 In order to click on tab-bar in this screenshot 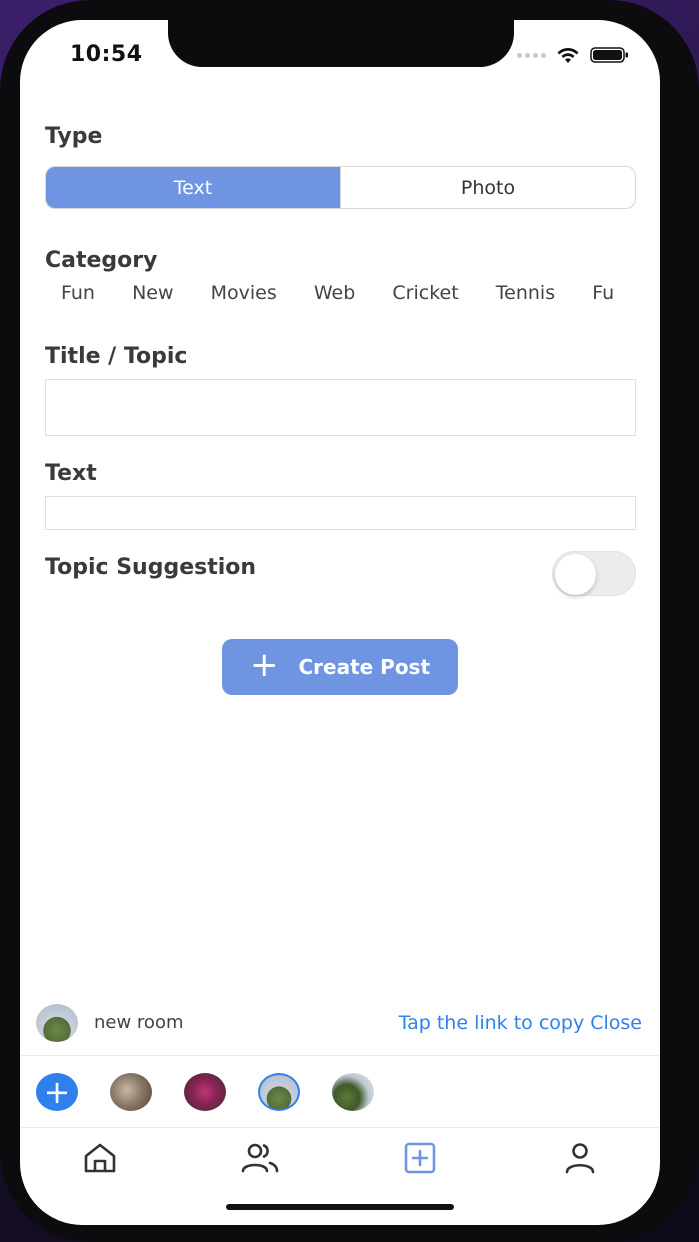, I will do `click(340, 1158)`.